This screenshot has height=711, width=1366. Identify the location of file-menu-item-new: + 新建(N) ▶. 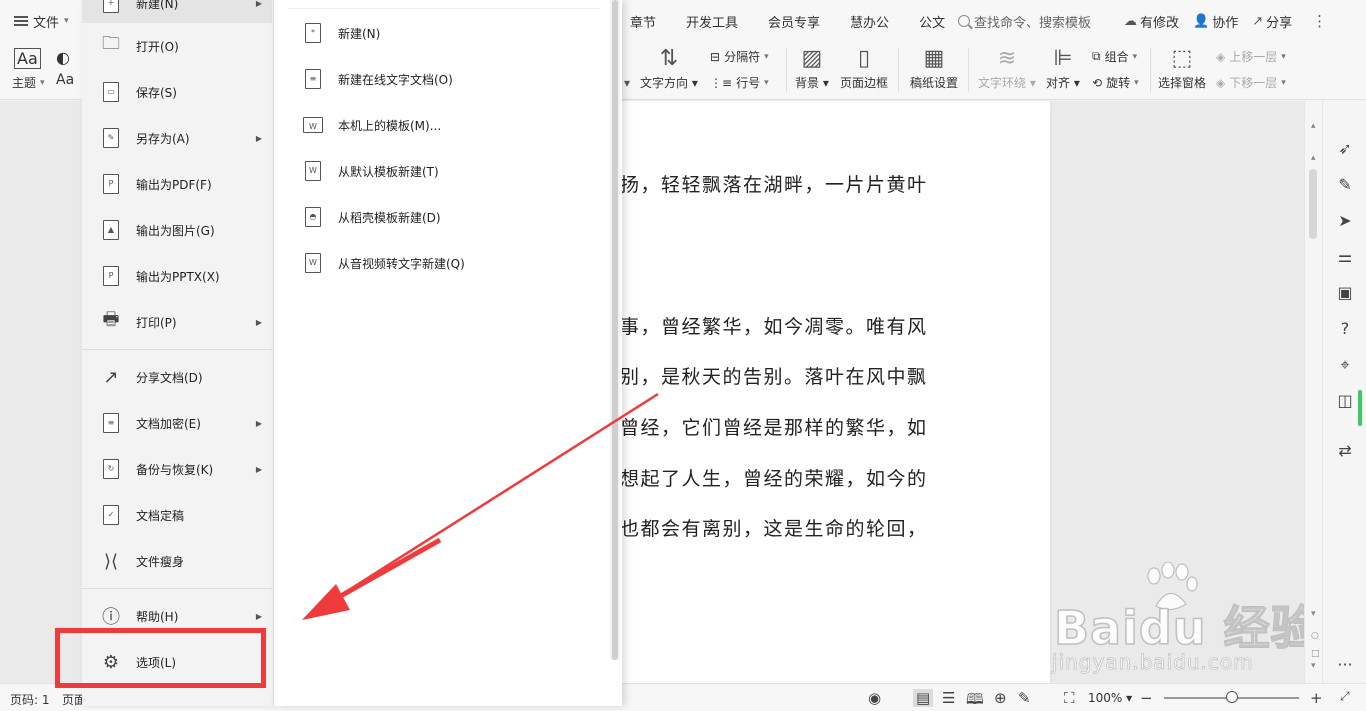
(177, 11).